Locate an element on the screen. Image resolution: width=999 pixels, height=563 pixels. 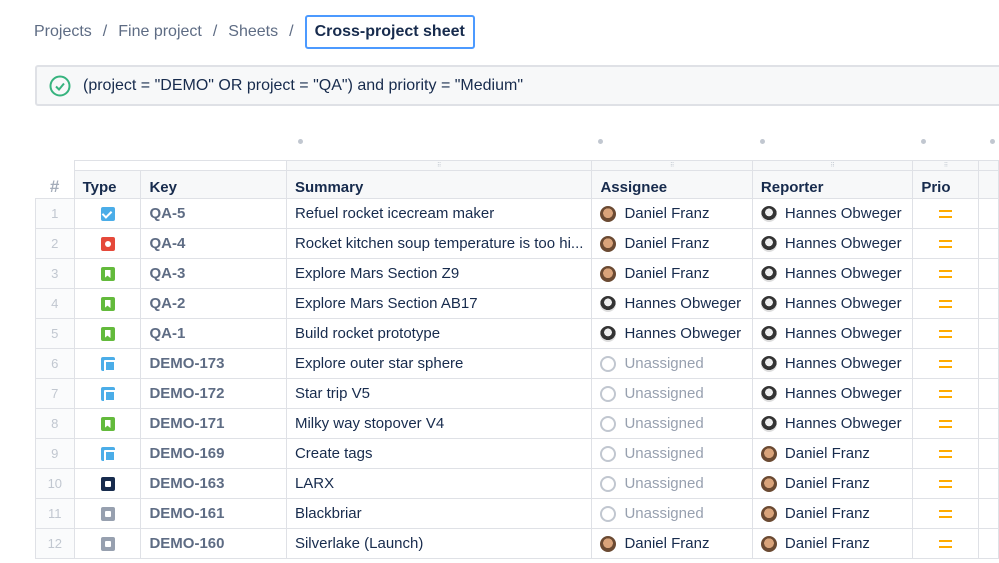
summary-cell: Star trip V5 is located at coordinates (439, 393).